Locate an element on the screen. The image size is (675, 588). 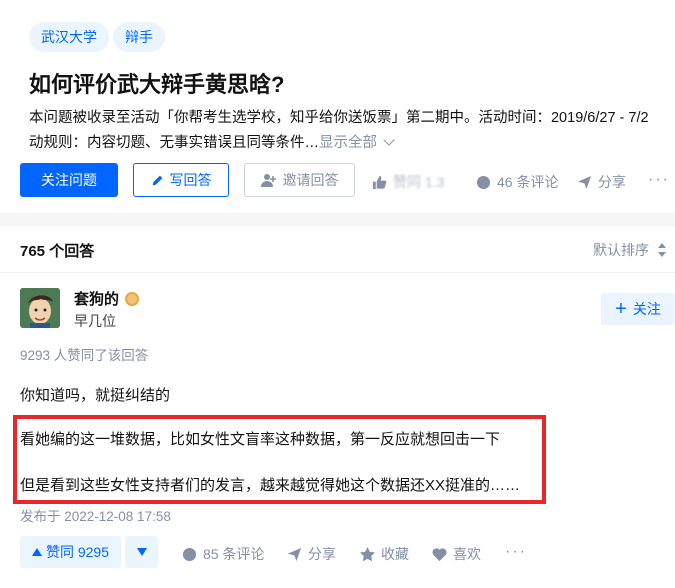
question-more-button: ··· is located at coordinates (659, 180).